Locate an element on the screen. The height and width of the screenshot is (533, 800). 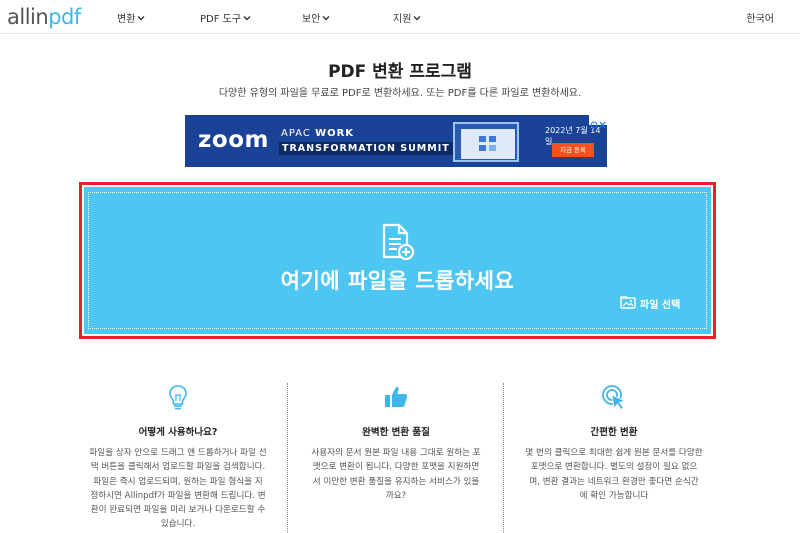
svg-text: i is located at coordinates (593, 126).